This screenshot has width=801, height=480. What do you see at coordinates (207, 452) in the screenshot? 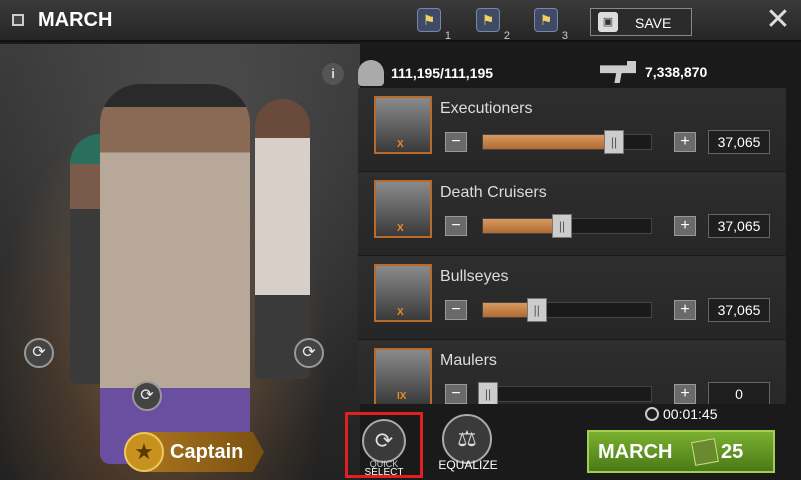
I see `captain-label: Captain` at bounding box center [207, 452].